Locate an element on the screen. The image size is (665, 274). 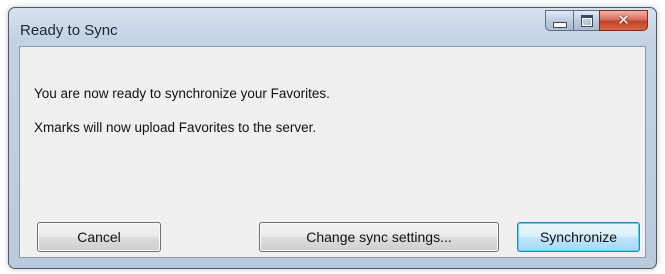
maximize-icon is located at coordinates (586, 20).